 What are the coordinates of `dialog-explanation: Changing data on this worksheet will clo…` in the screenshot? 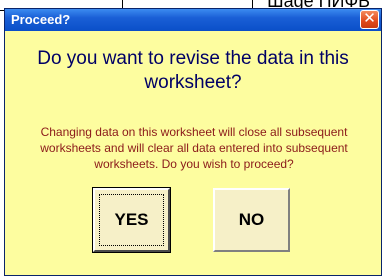 It's located at (194, 148).